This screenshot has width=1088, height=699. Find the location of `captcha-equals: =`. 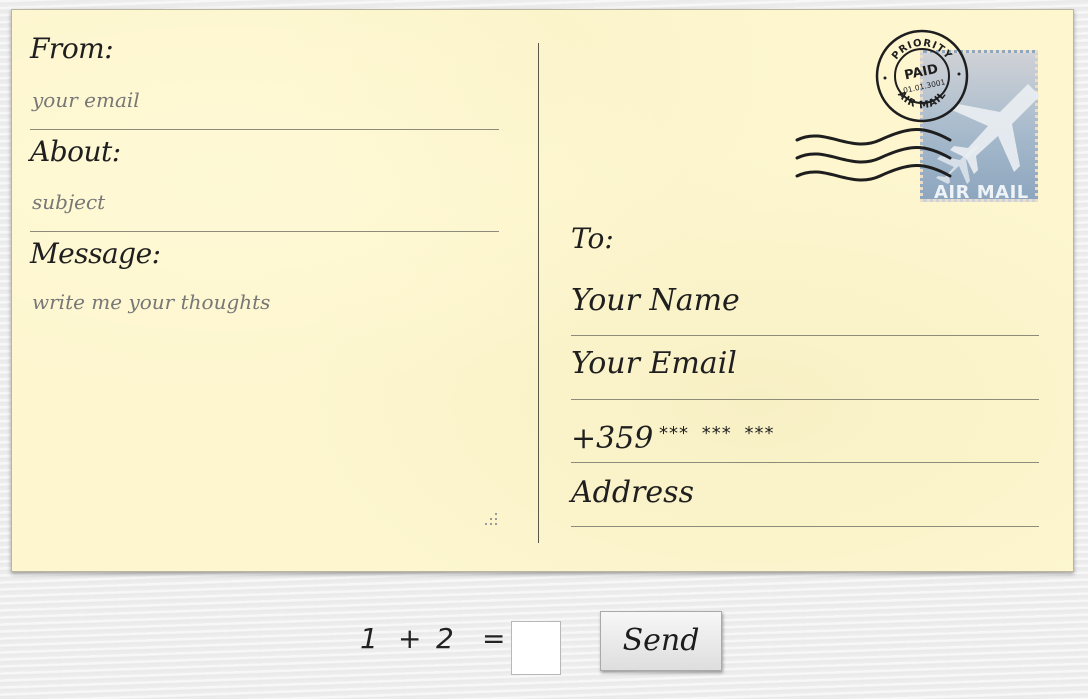

captcha-equals: = is located at coordinates (494, 638).